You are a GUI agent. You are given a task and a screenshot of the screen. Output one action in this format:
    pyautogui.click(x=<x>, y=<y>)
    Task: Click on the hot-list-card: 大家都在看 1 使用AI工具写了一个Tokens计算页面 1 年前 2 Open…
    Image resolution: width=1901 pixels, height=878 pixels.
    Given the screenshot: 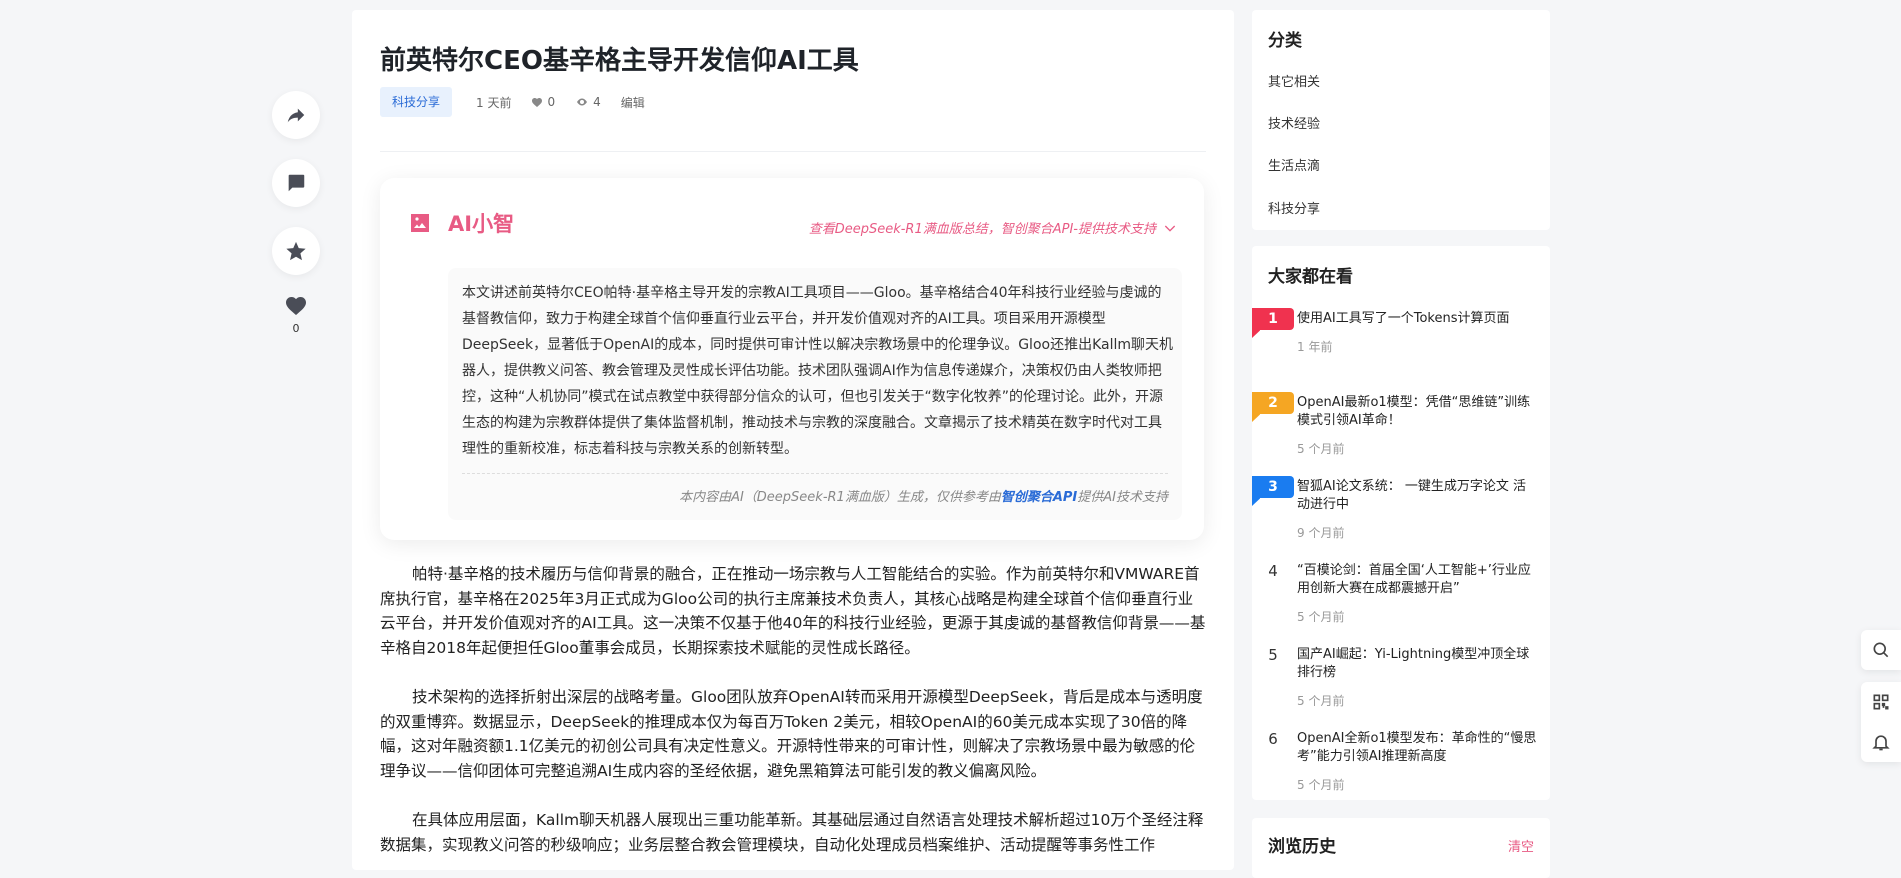 What is the action you would take?
    pyautogui.click(x=1401, y=523)
    